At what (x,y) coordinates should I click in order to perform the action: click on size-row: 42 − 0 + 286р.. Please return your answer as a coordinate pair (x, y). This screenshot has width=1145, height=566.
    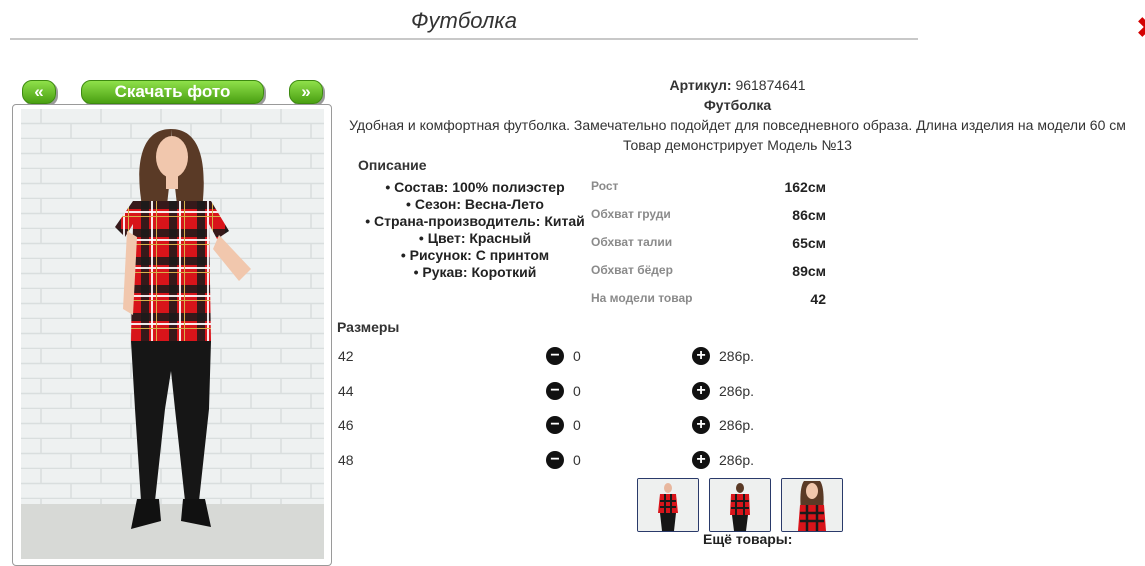
    Looking at the image, I should click on (552, 359).